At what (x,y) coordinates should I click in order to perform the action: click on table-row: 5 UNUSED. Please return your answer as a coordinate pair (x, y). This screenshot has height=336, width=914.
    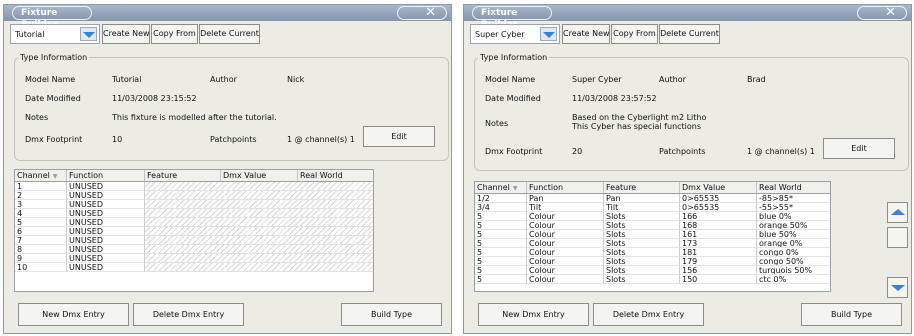
    Looking at the image, I should click on (194, 222).